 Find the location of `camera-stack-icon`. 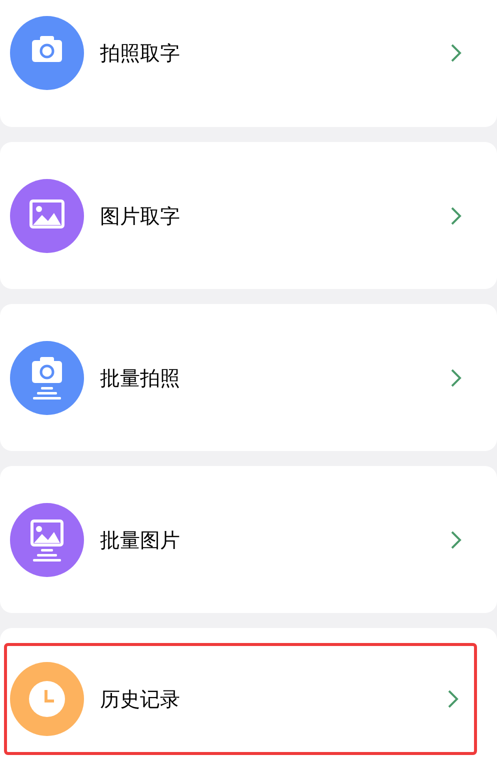

camera-stack-icon is located at coordinates (47, 377).